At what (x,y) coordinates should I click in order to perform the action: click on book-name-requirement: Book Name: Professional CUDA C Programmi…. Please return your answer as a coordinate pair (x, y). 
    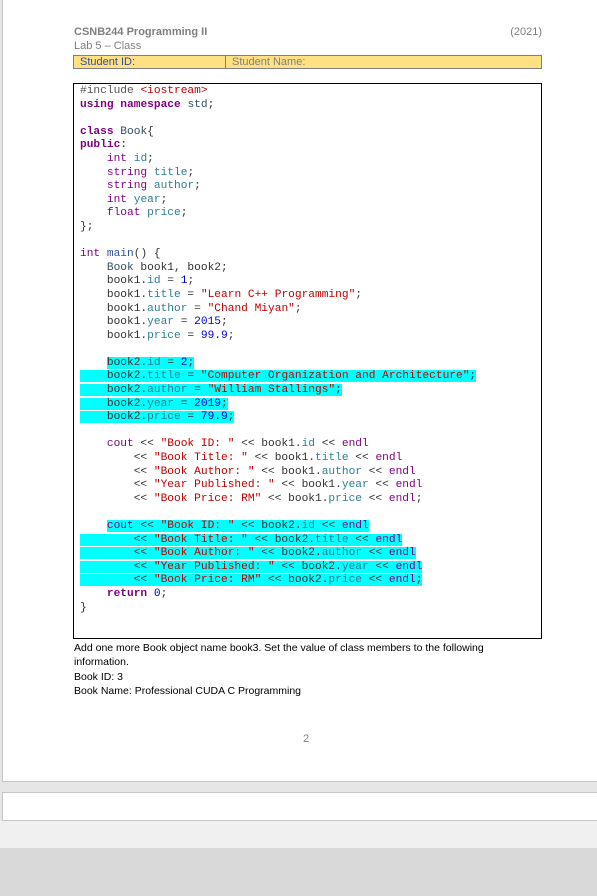
    Looking at the image, I should click on (188, 690).